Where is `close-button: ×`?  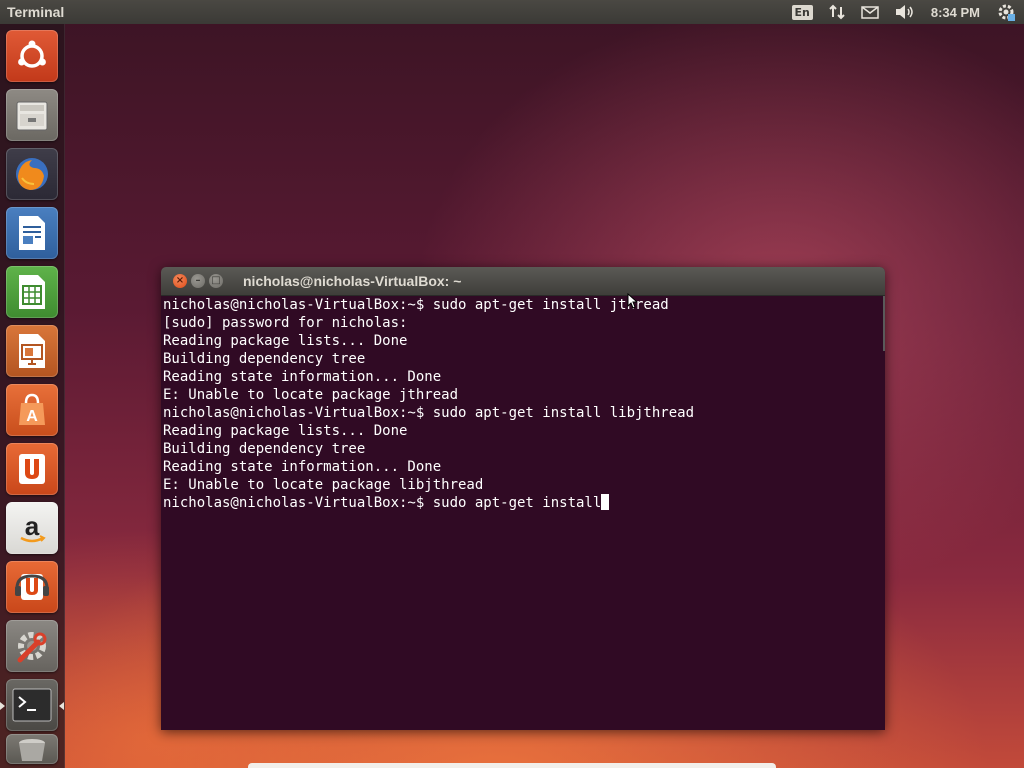
close-button: × is located at coordinates (180, 281).